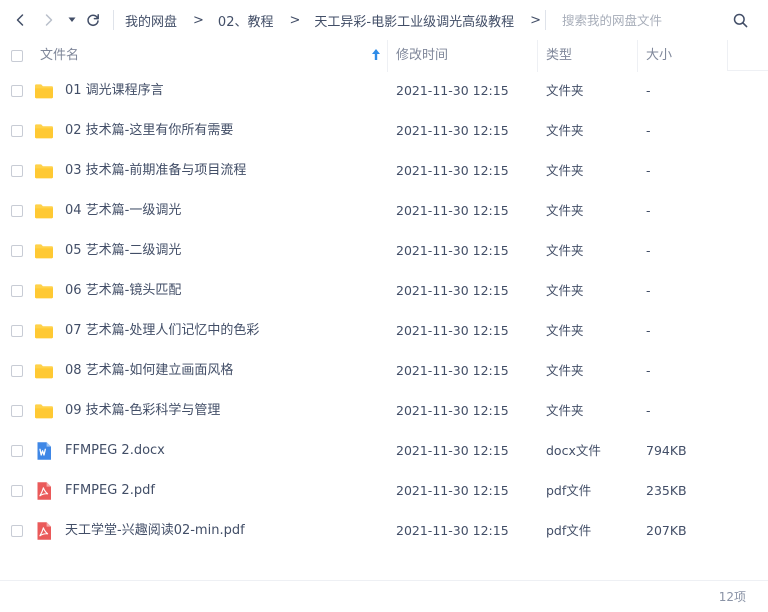  Describe the element at coordinates (666, 530) in the screenshot. I see `file-size: 207KB` at that location.